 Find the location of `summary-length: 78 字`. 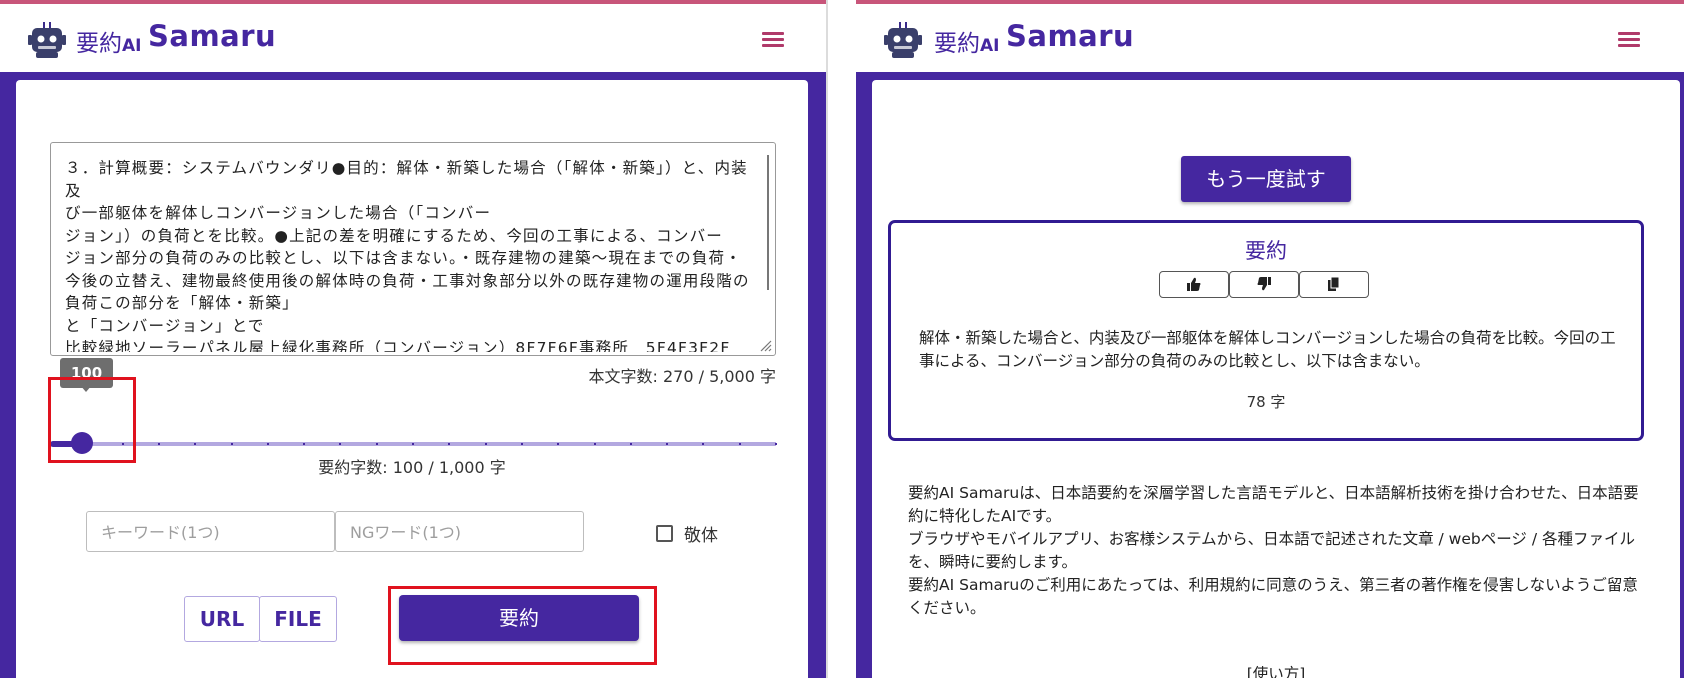

summary-length: 78 字 is located at coordinates (1266, 402).